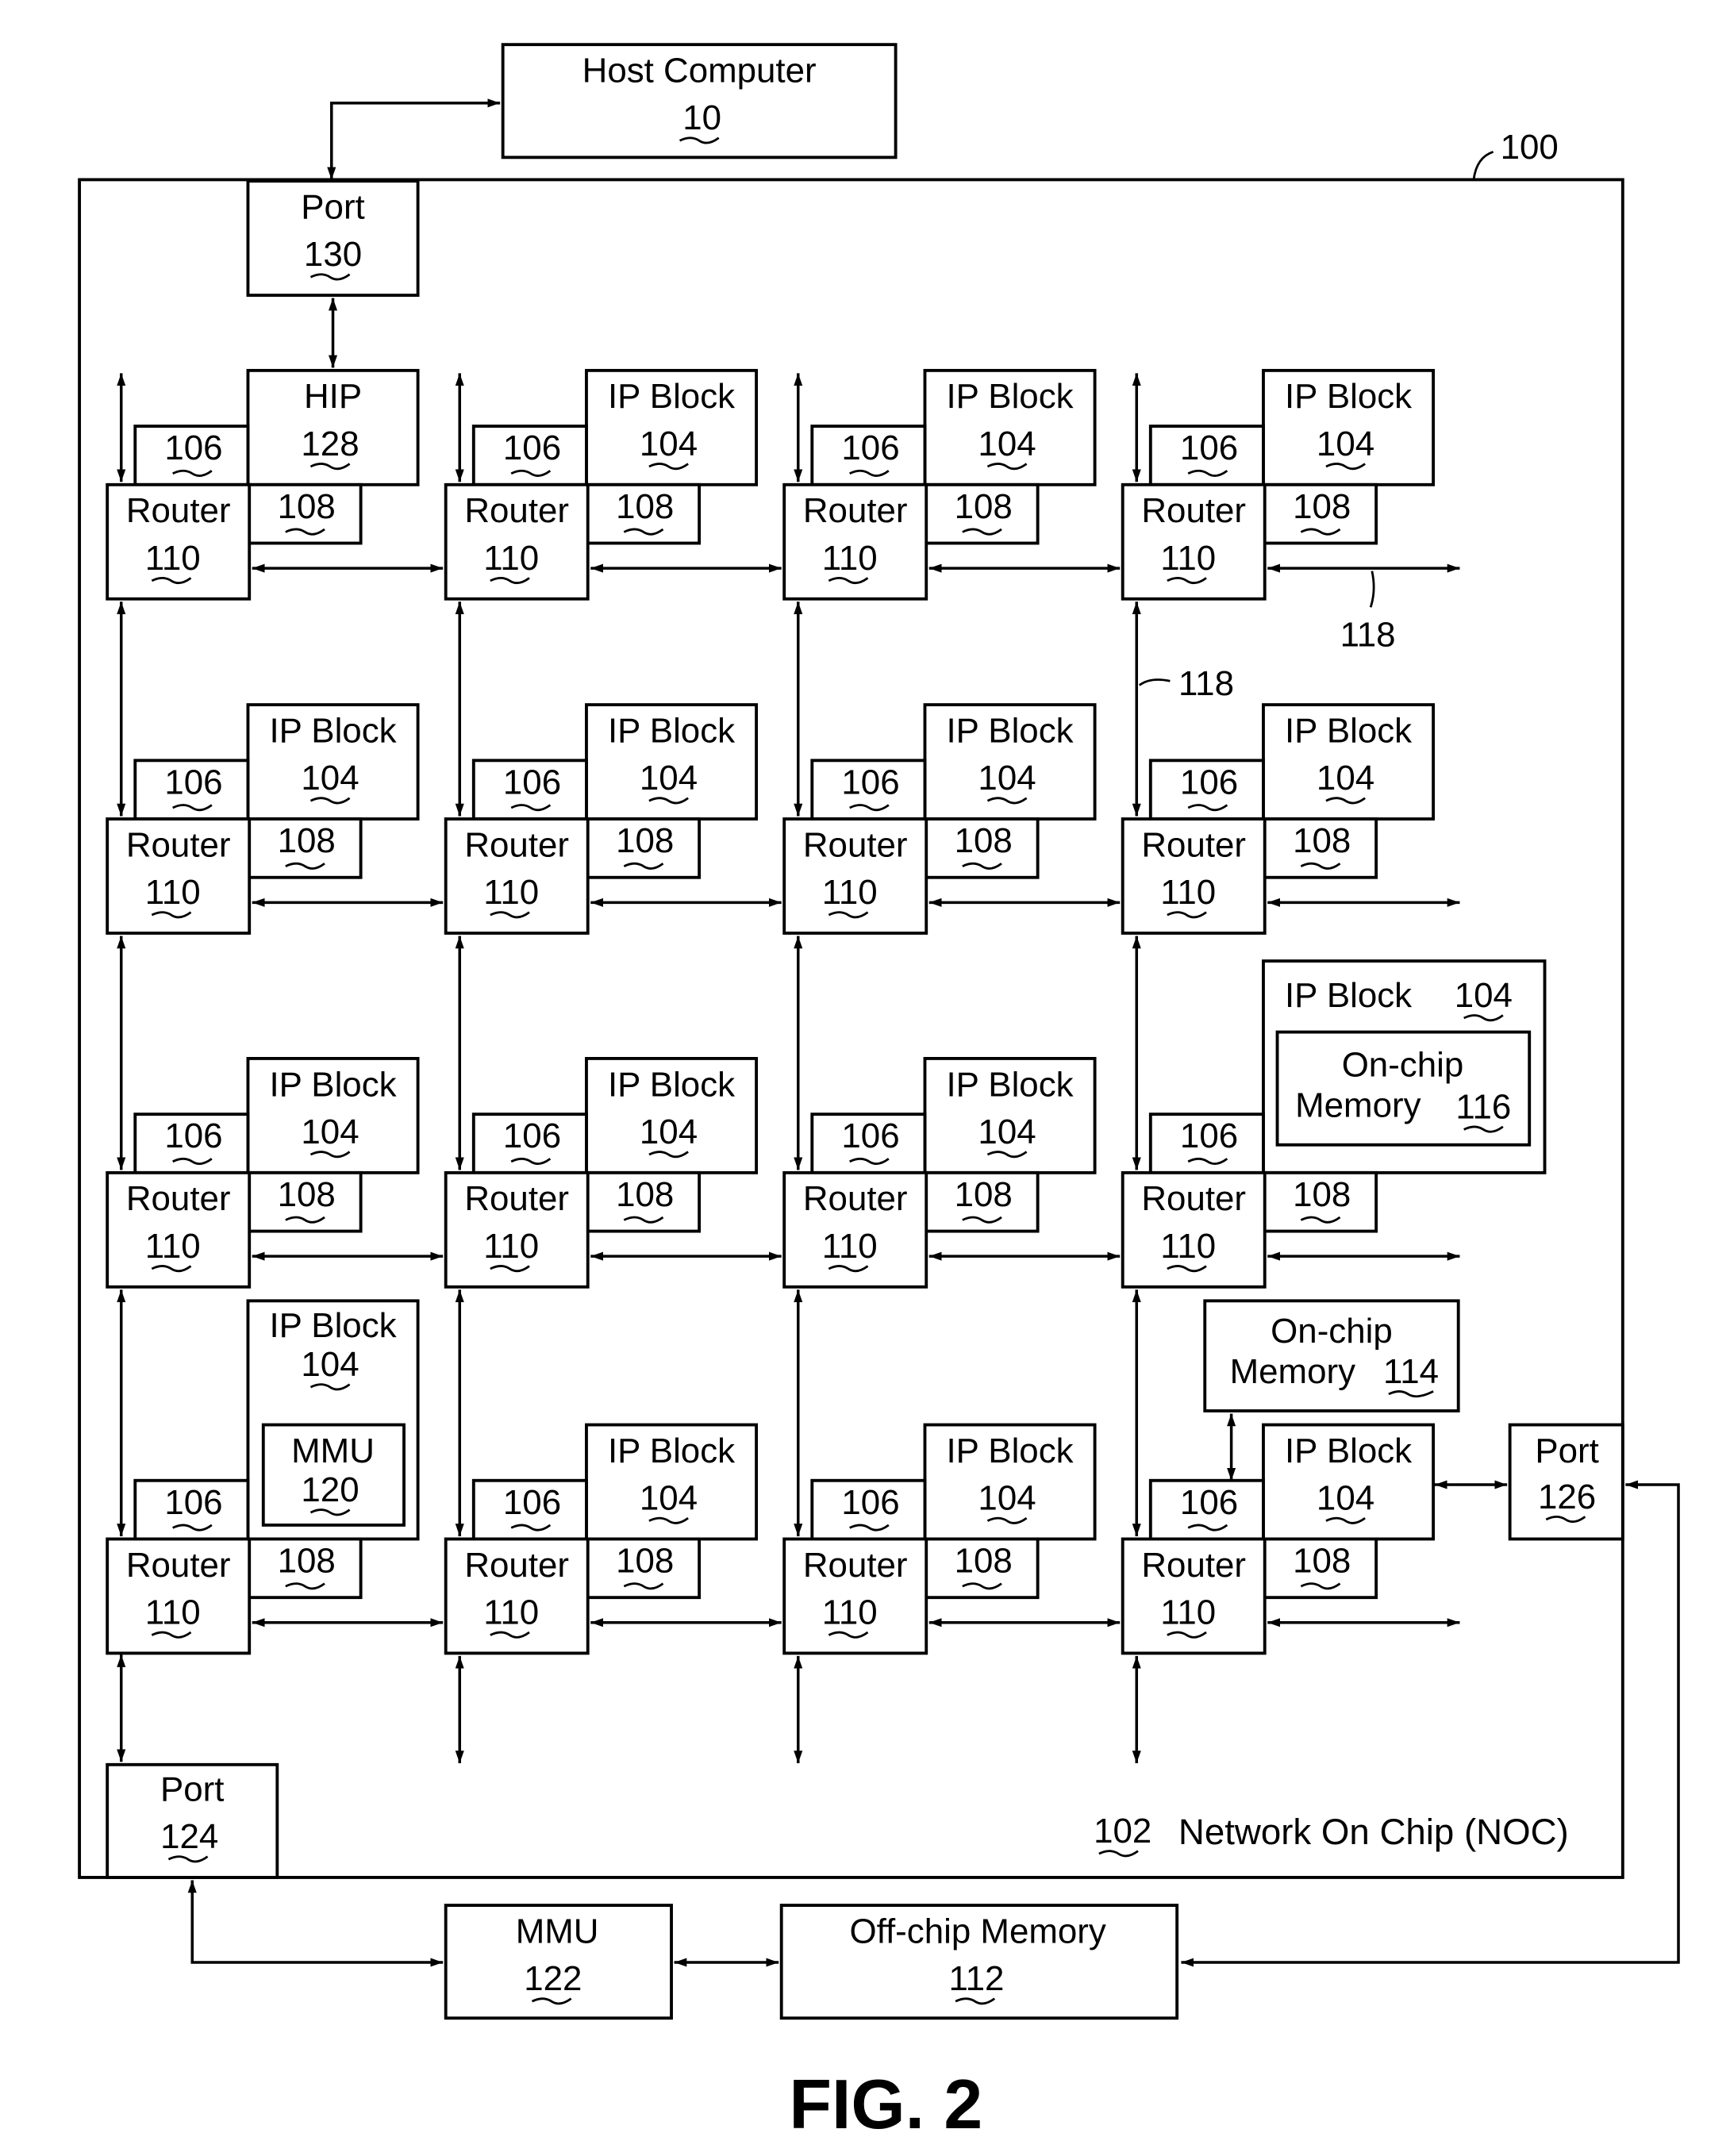 The image size is (1730, 2156). What do you see at coordinates (976, 1978) in the screenshot?
I see `offchip-memory-ref: 112` at bounding box center [976, 1978].